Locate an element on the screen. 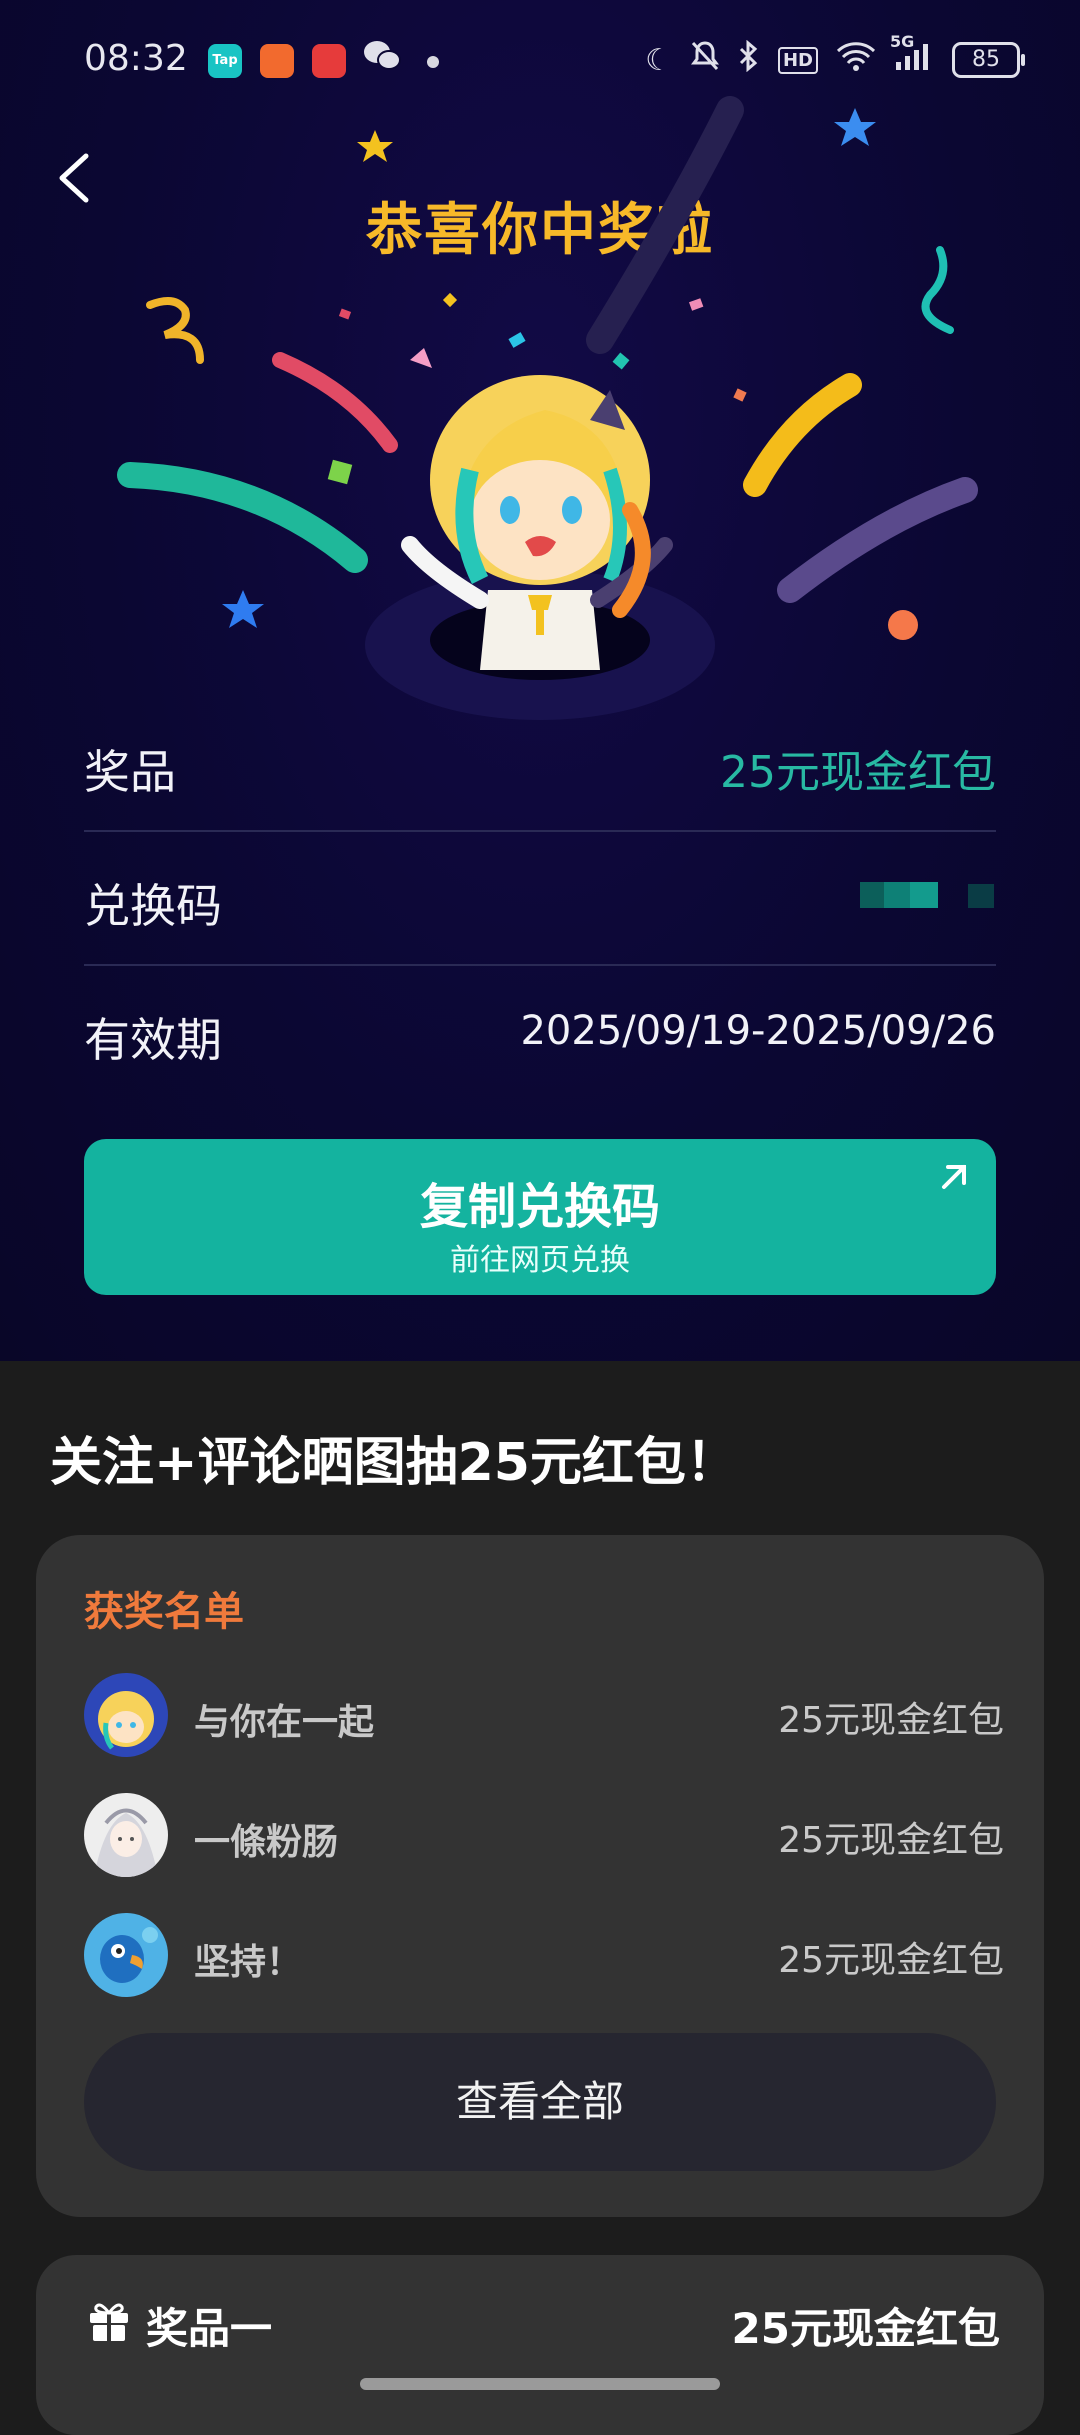  winner-row: 一條粉肠 25元现金红包 is located at coordinates (544, 1838).